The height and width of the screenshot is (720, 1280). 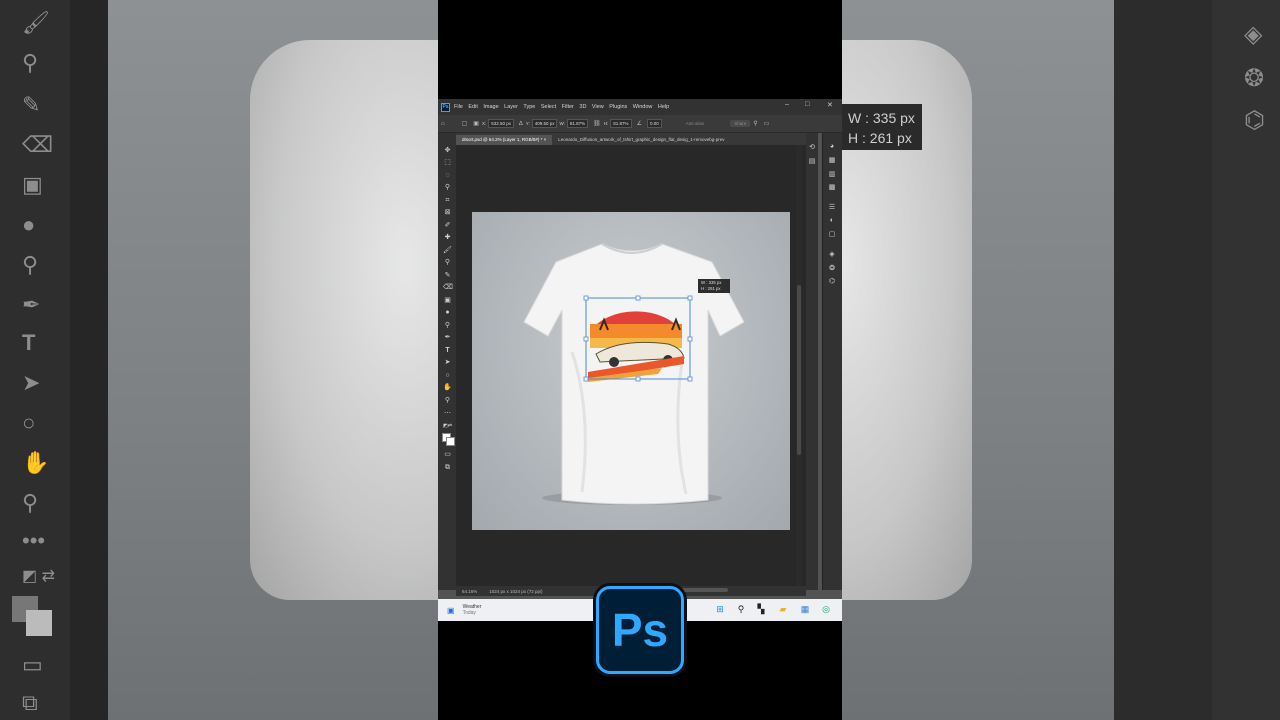 What do you see at coordinates (755, 123) in the screenshot?
I see `search-icon: ⚲` at bounding box center [755, 123].